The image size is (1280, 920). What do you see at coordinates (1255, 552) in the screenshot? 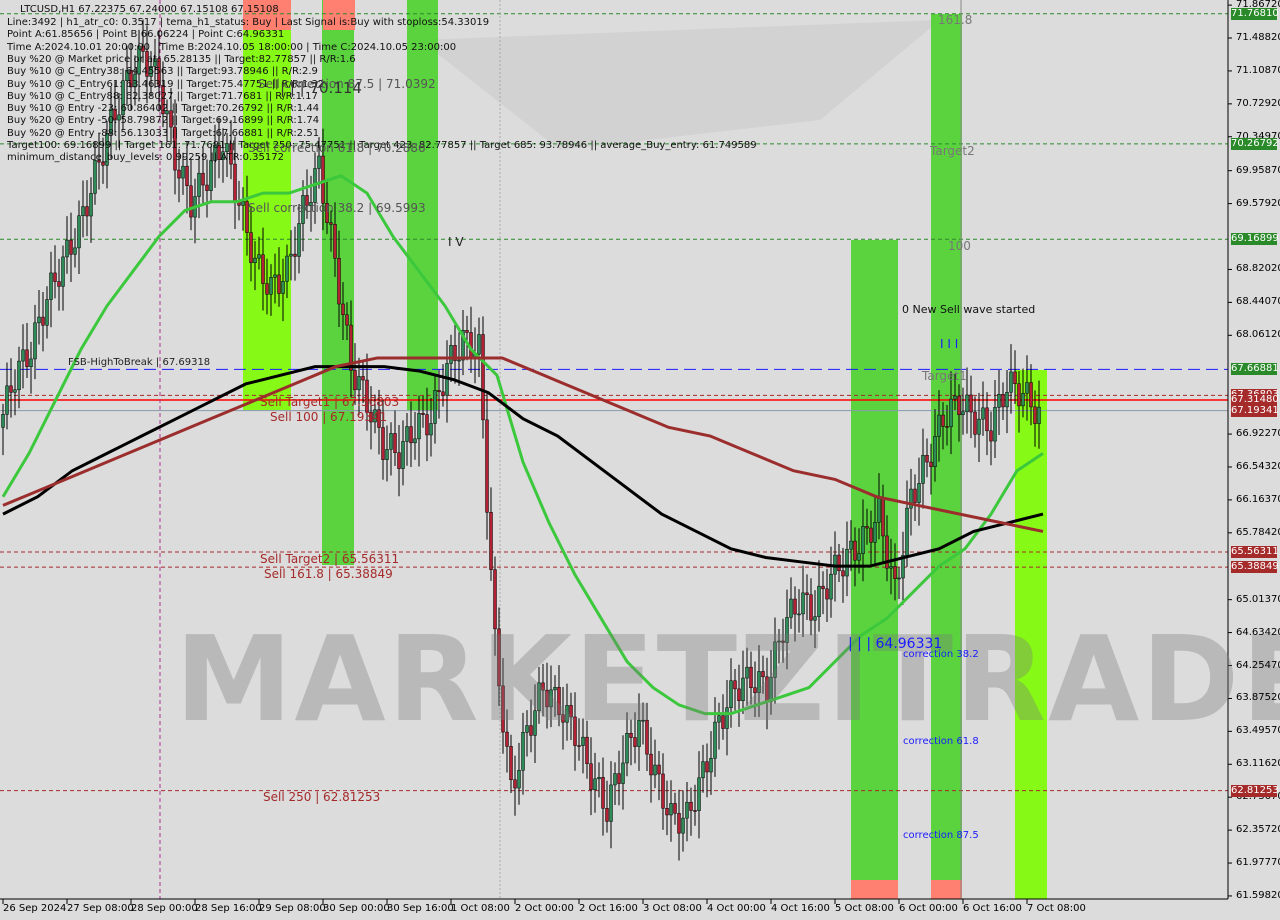
I see `price-tag: 65.56311` at bounding box center [1255, 552].